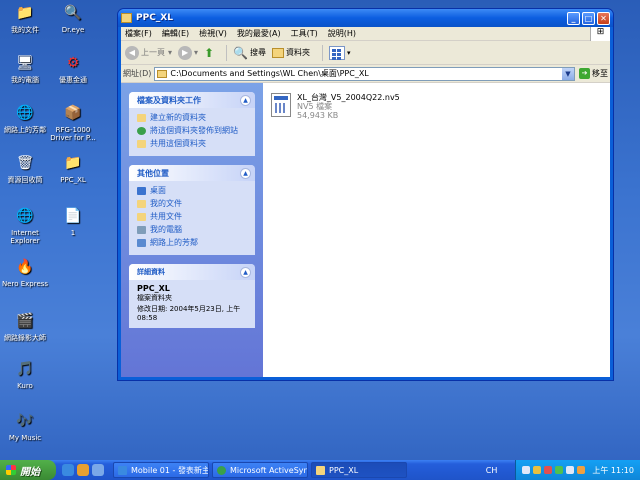 This screenshot has height=480, width=640. I want to click on file-item: XL_台灣_V5_2004Q22.nv5 NV5 檔案 54,943 KB, so click(335, 106).